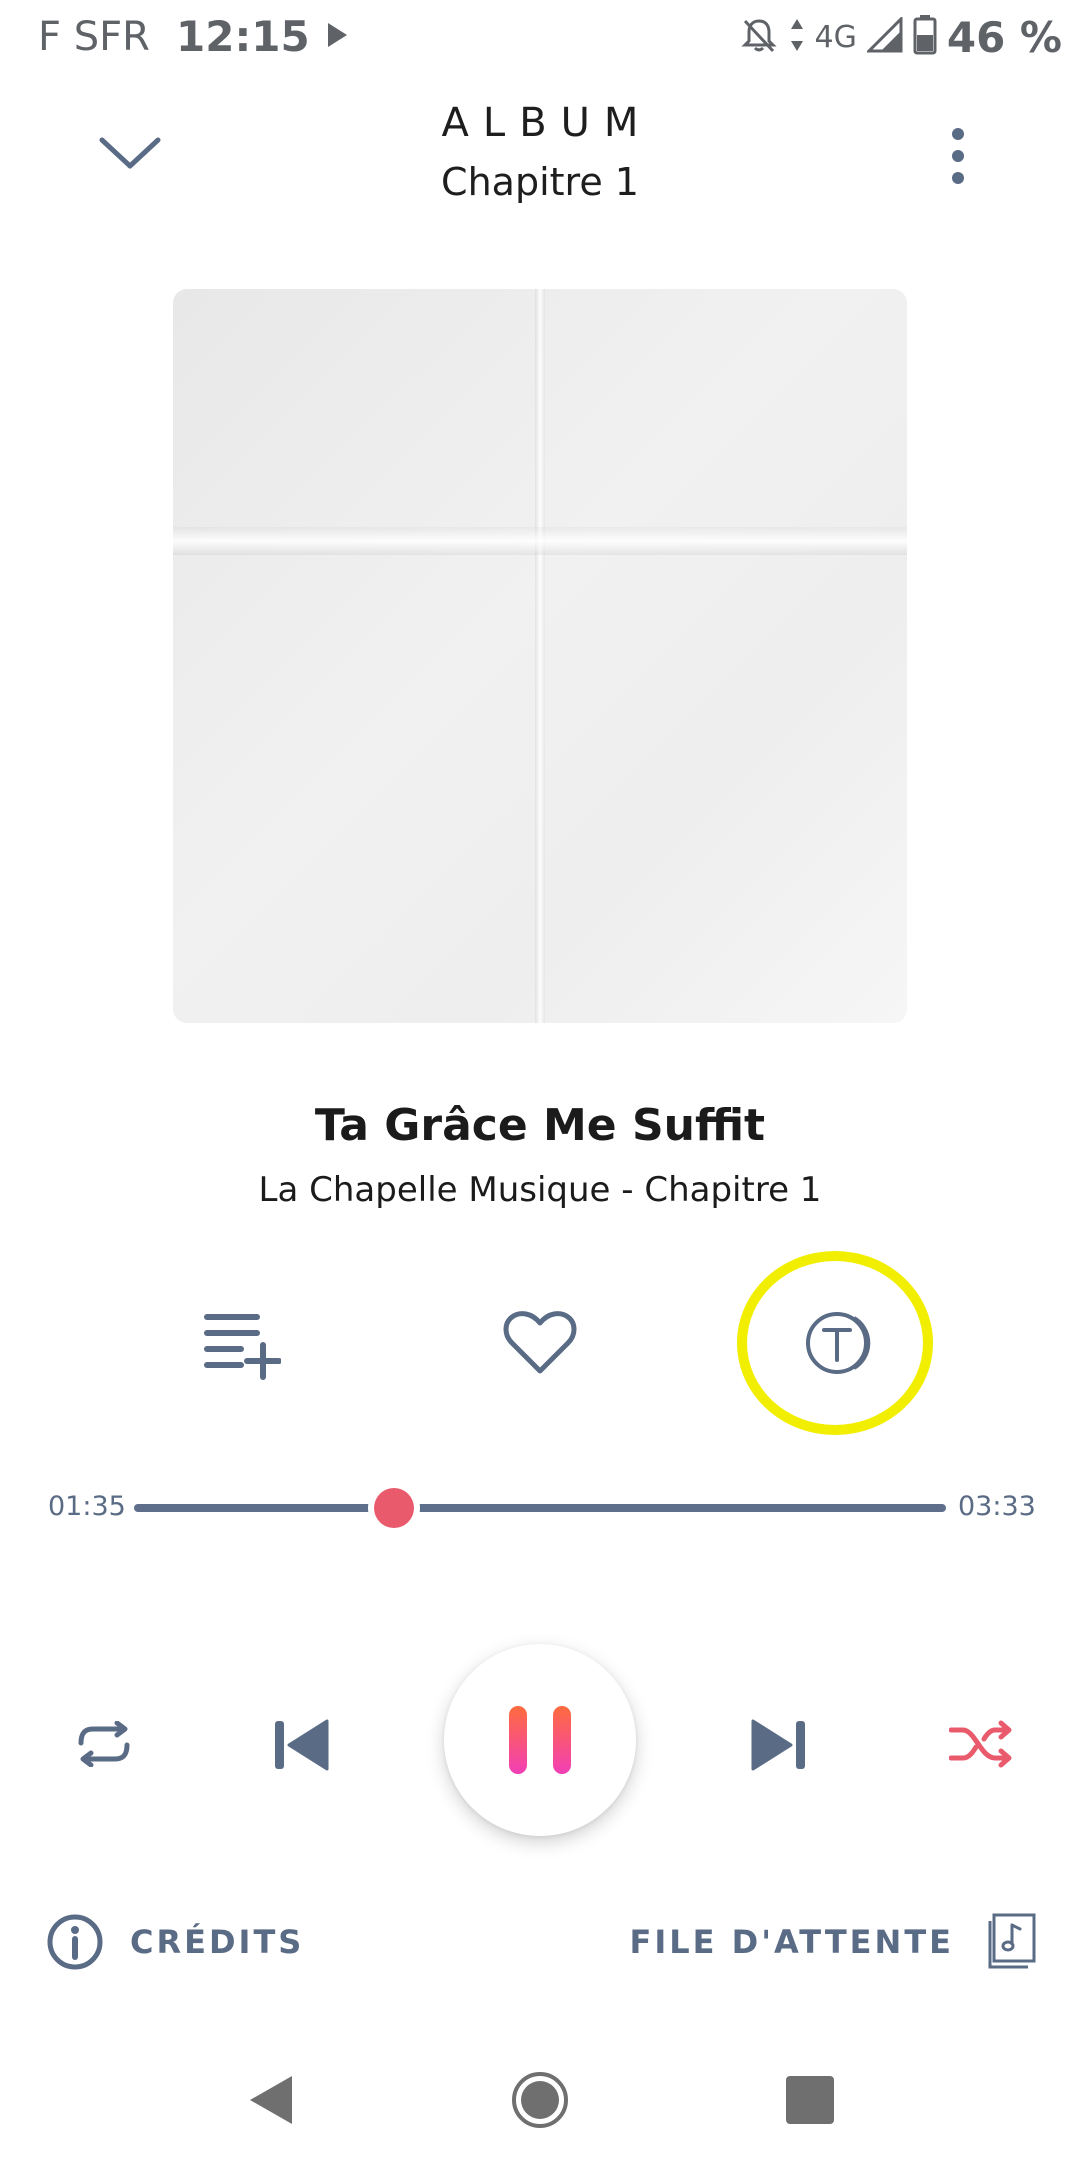 Image resolution: width=1080 pixels, height=2160 pixels. Describe the element at coordinates (87, 1506) in the screenshot. I see `current-time: 01:35` at that location.